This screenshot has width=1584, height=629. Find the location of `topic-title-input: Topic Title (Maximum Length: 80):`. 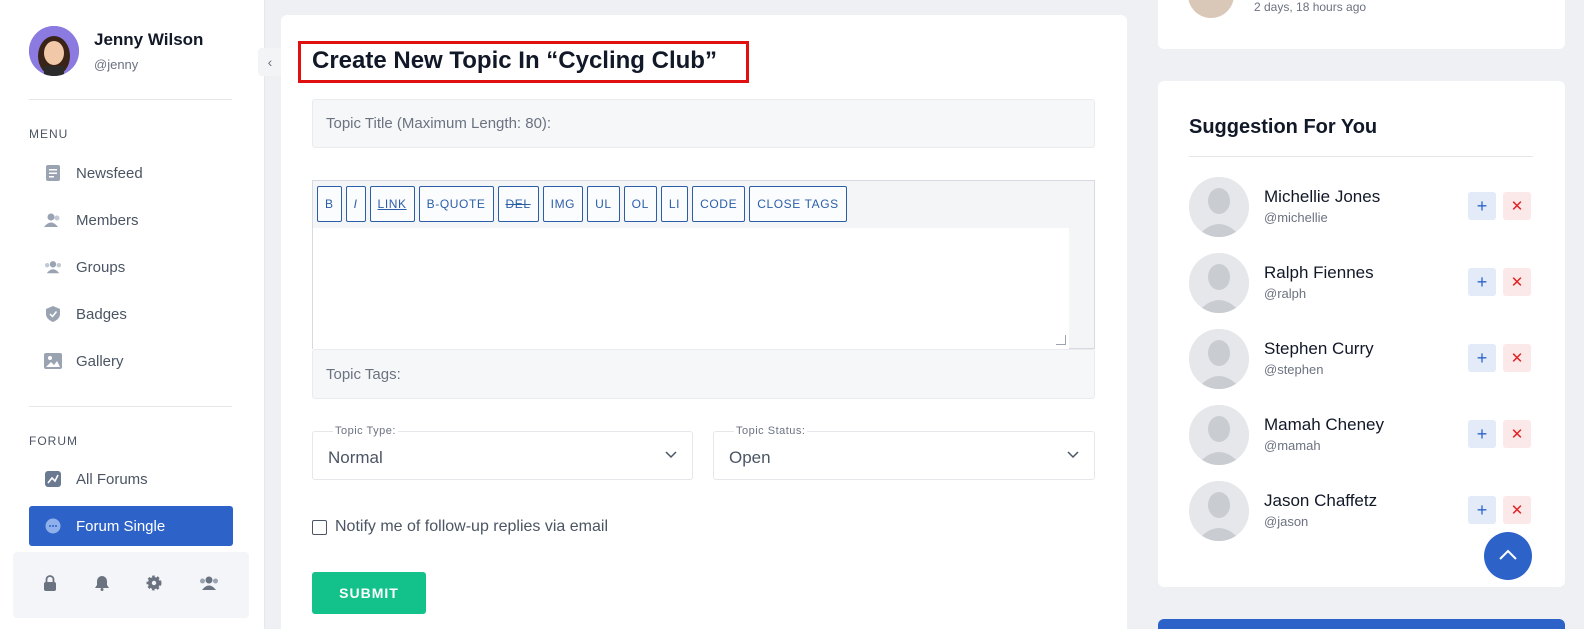

topic-title-input: Topic Title (Maximum Length: 80): is located at coordinates (703, 123).